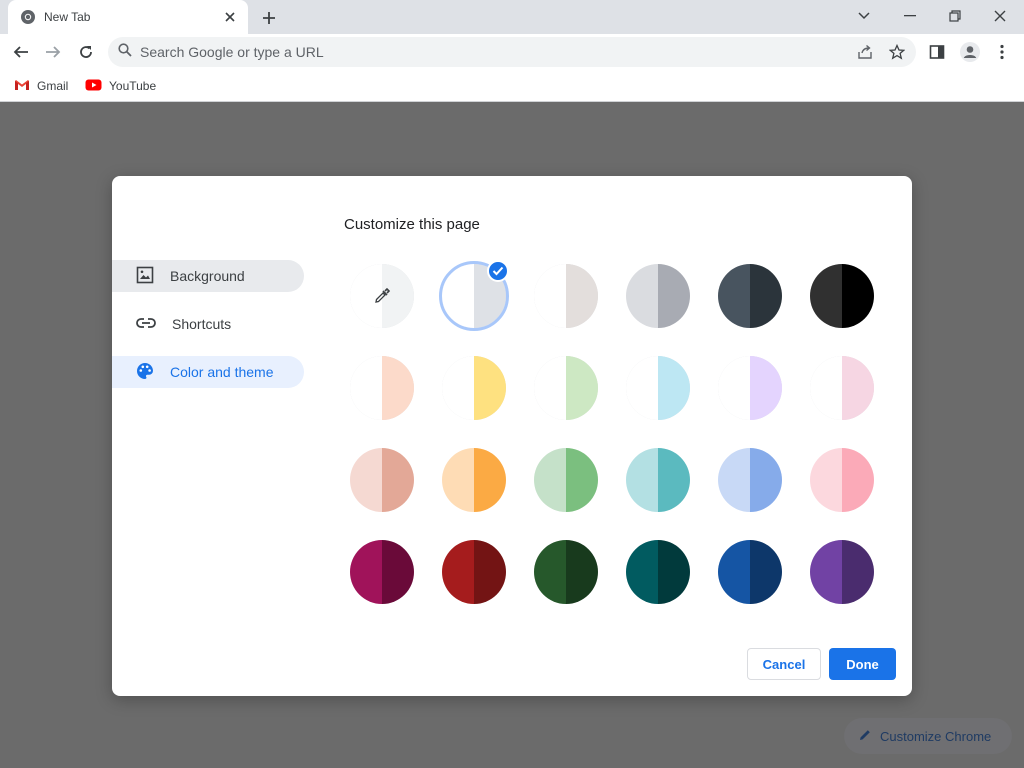 The image size is (1024, 768). I want to click on color-swatch-light-purple-and-white, so click(750, 388).